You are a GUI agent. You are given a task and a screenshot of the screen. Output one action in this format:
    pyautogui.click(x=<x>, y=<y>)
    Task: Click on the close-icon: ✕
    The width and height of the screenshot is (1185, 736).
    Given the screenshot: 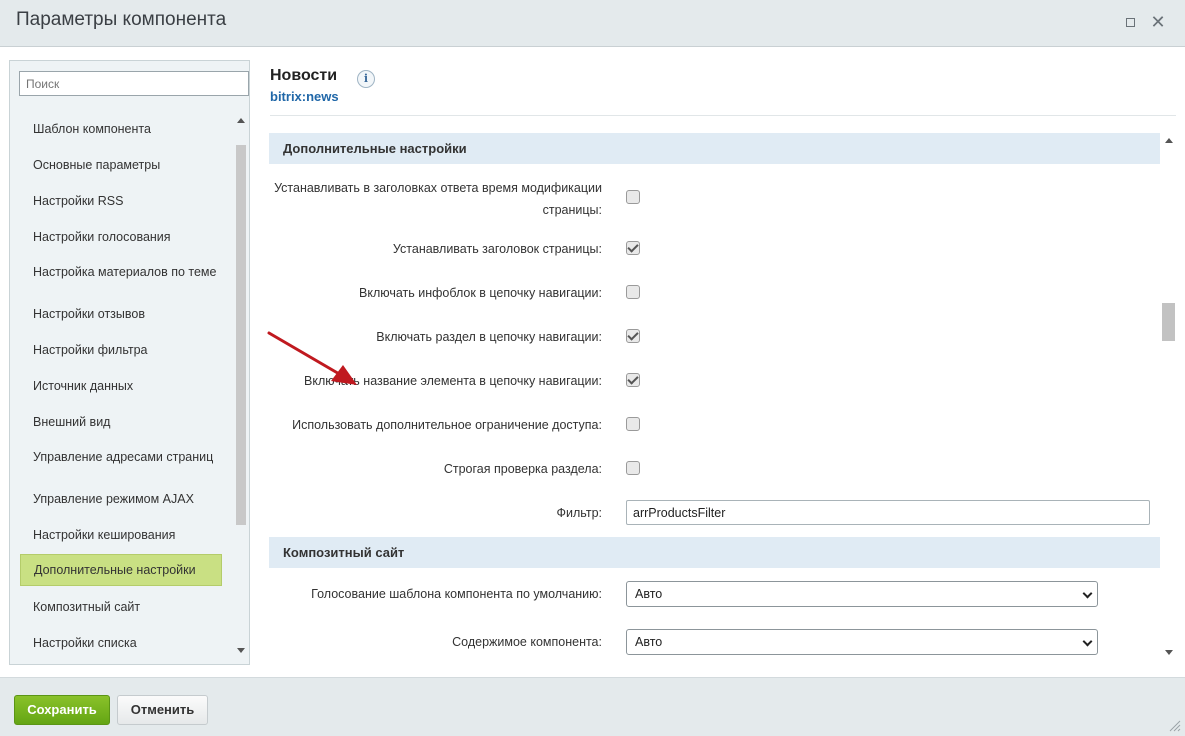 What is the action you would take?
    pyautogui.click(x=1158, y=22)
    